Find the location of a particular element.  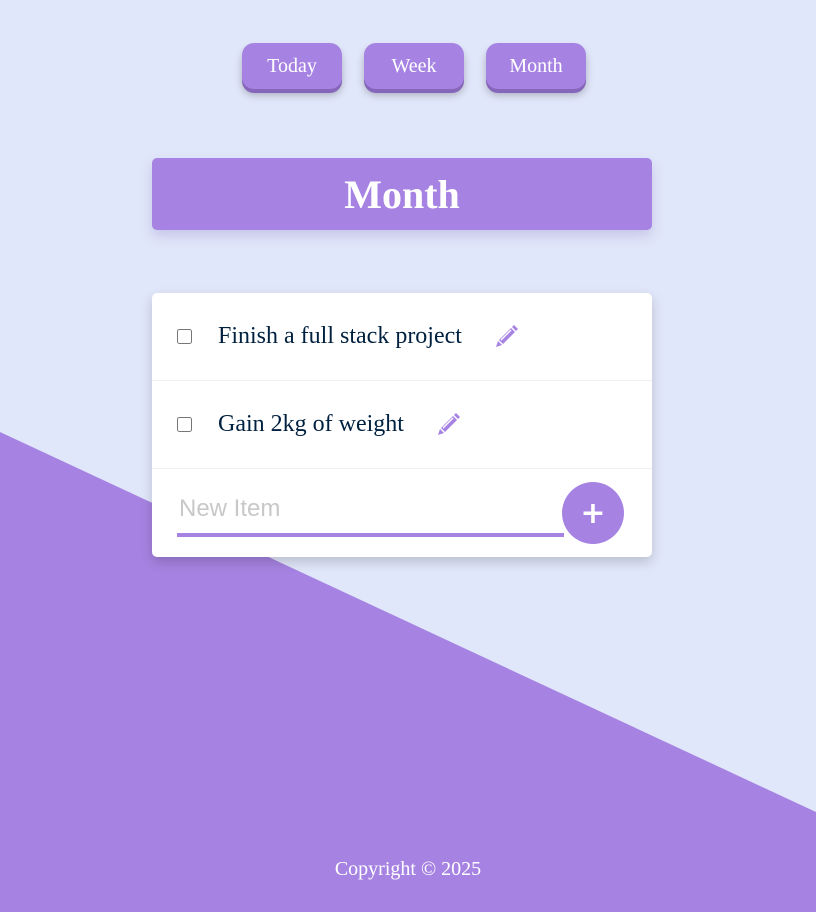

month-button: Month is located at coordinates (536, 66).